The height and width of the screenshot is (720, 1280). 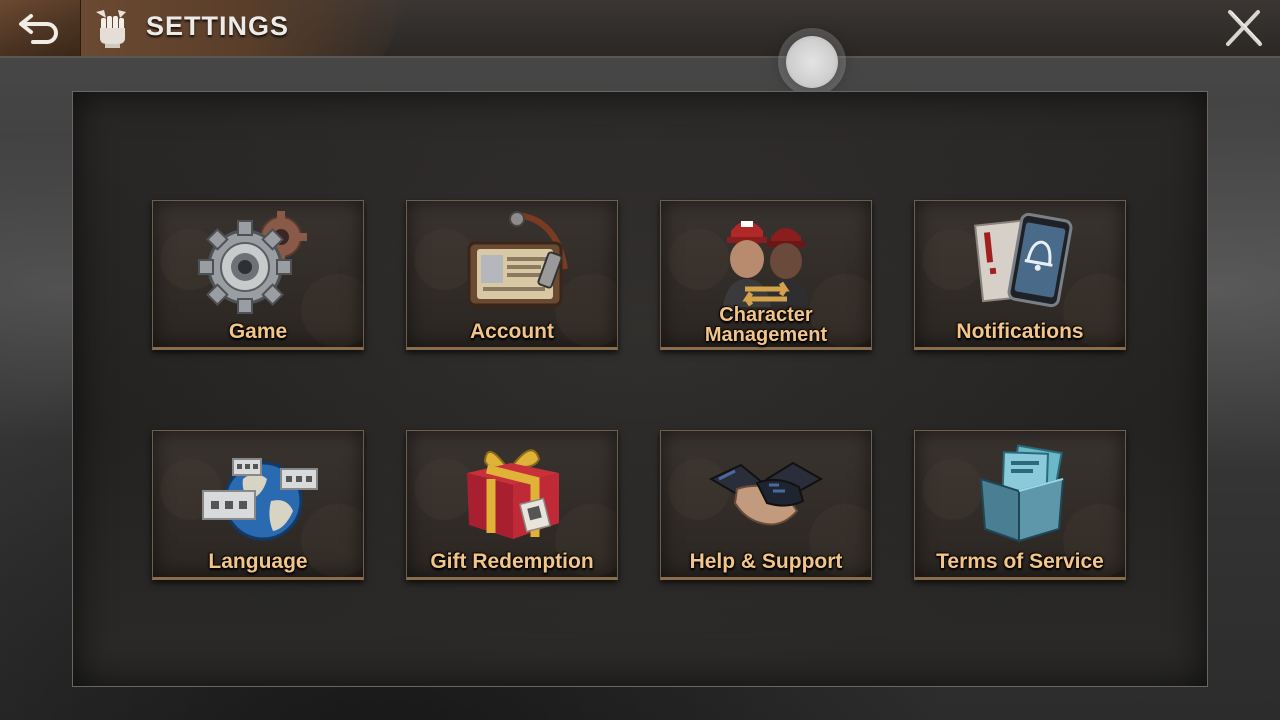 I want to click on tile-label: Account, so click(x=512, y=331).